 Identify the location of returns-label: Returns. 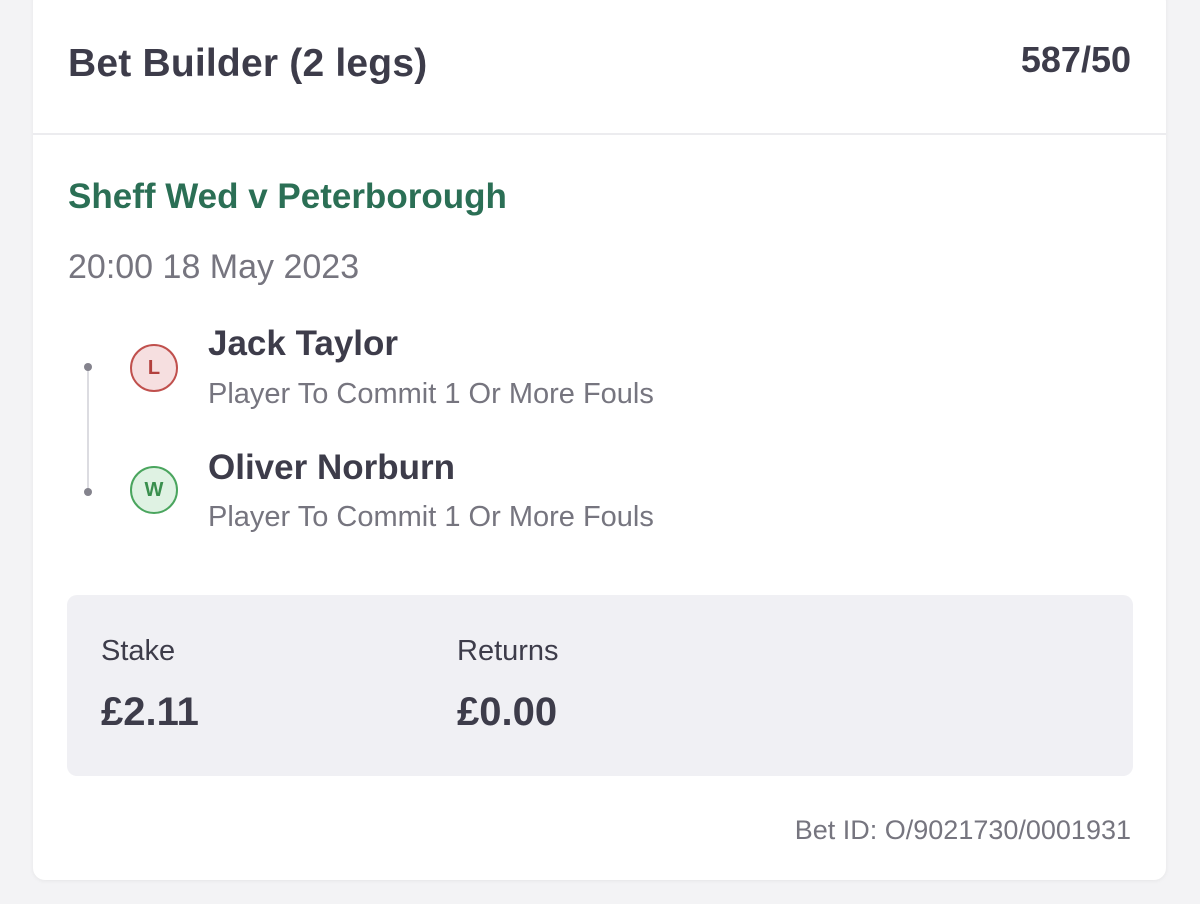
(508, 651).